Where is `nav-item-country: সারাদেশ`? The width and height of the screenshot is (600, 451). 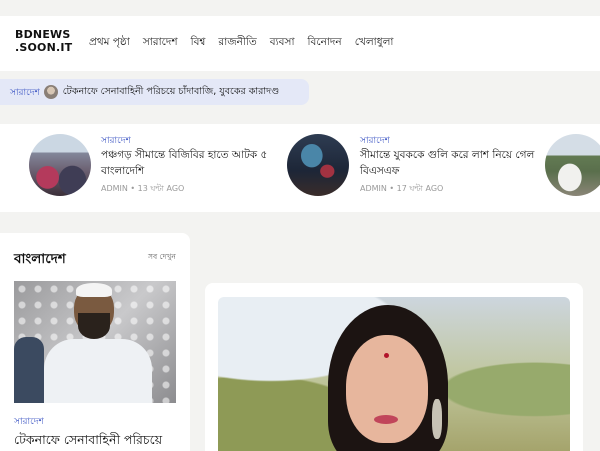 nav-item-country: সারাদেশ is located at coordinates (160, 43).